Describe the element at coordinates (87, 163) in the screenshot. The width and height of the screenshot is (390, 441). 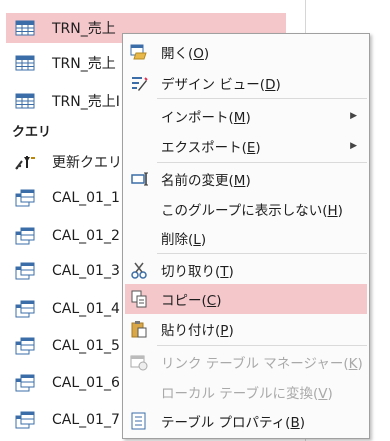
I see `nav-item-label: 更新クエリ` at that location.